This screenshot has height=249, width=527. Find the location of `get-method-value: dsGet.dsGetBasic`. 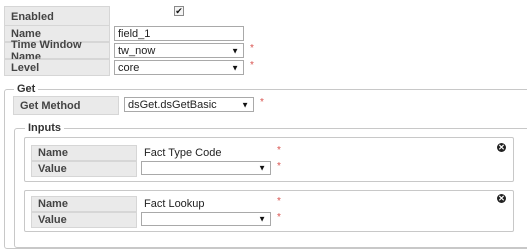

get-method-value: dsGet.dsGetBasic is located at coordinates (172, 104).